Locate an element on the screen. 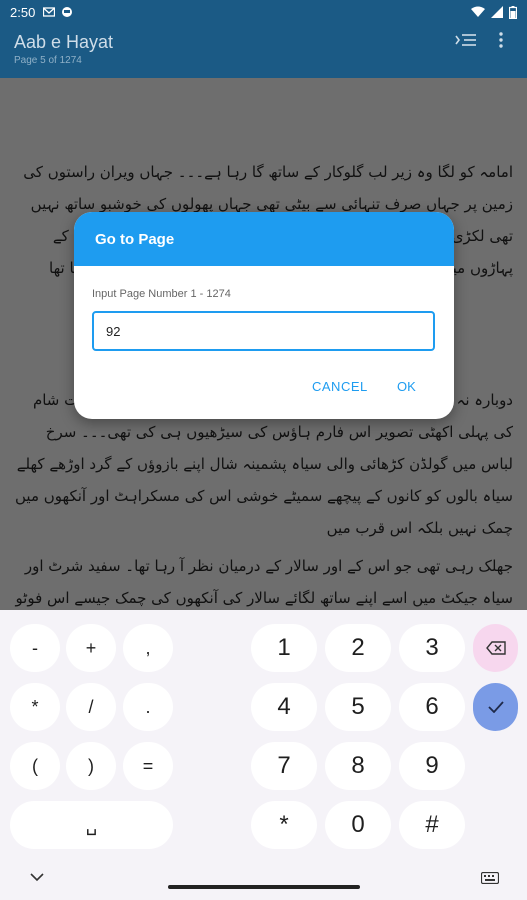  key-1: 1 is located at coordinates (284, 648).